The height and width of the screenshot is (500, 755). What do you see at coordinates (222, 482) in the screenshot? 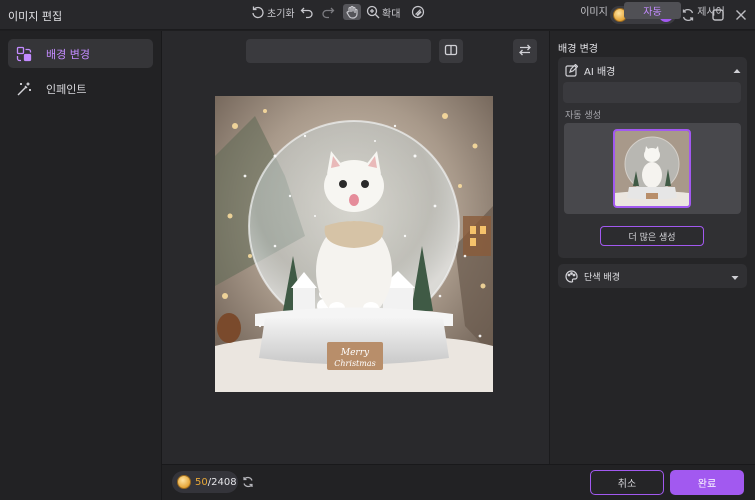
I see `usage-total: /2408` at bounding box center [222, 482].